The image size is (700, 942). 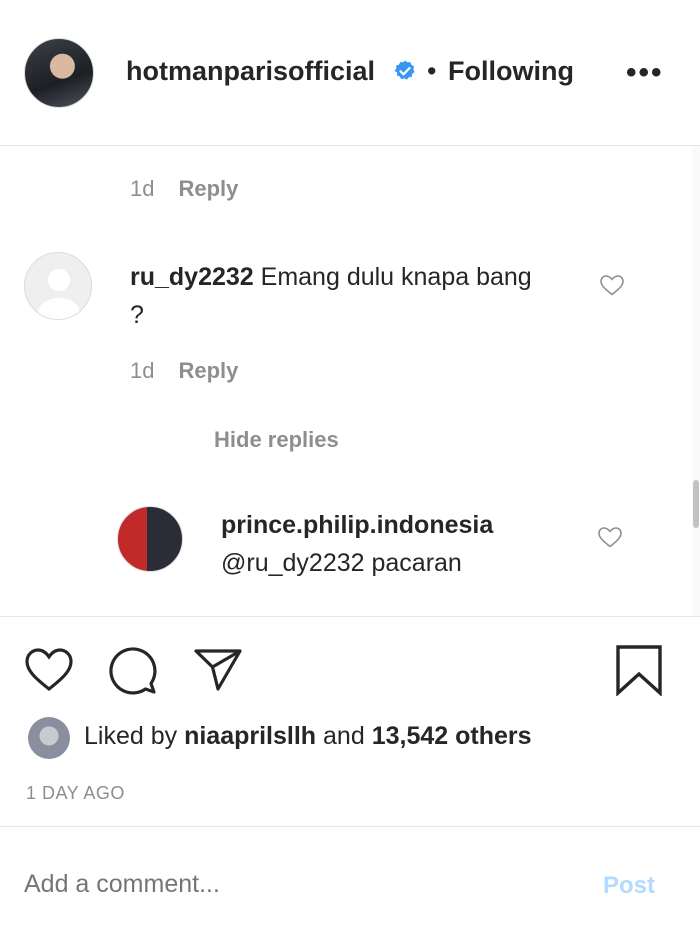 I want to click on reply-text: @ru_dy2232 pacaran, so click(x=341, y=563).